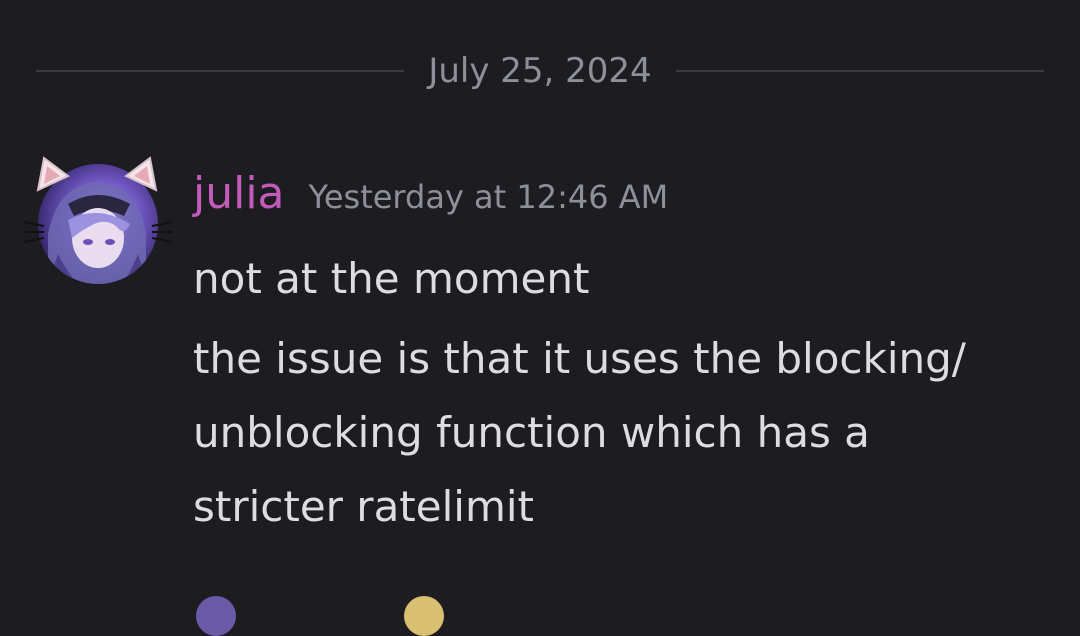 This screenshot has height=636, width=1080. What do you see at coordinates (860, 71) in the screenshot?
I see `divider-line-right` at bounding box center [860, 71].